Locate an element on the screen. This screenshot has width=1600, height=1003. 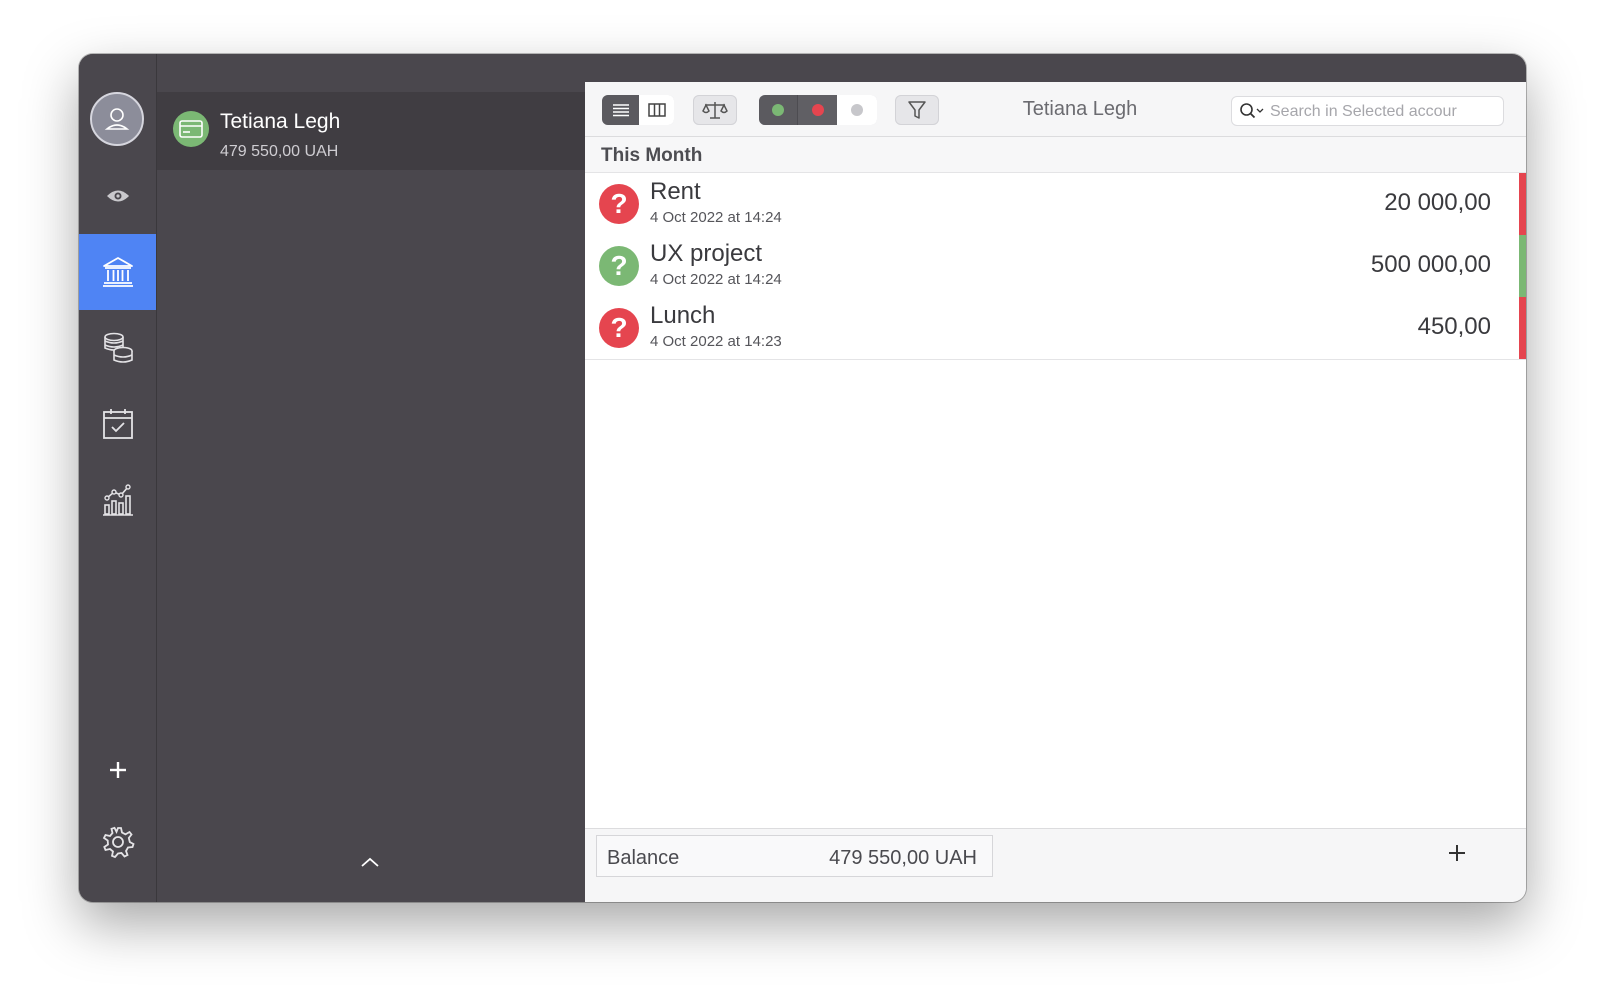
income-dot-icon is located at coordinates (777, 110).